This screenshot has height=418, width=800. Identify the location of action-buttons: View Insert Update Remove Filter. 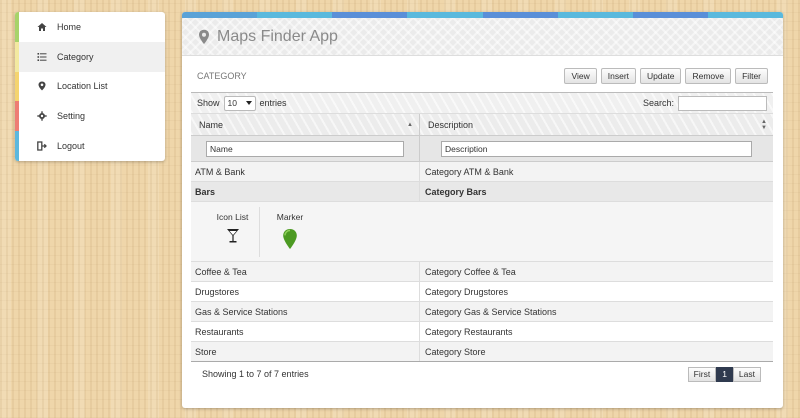
(666, 76).